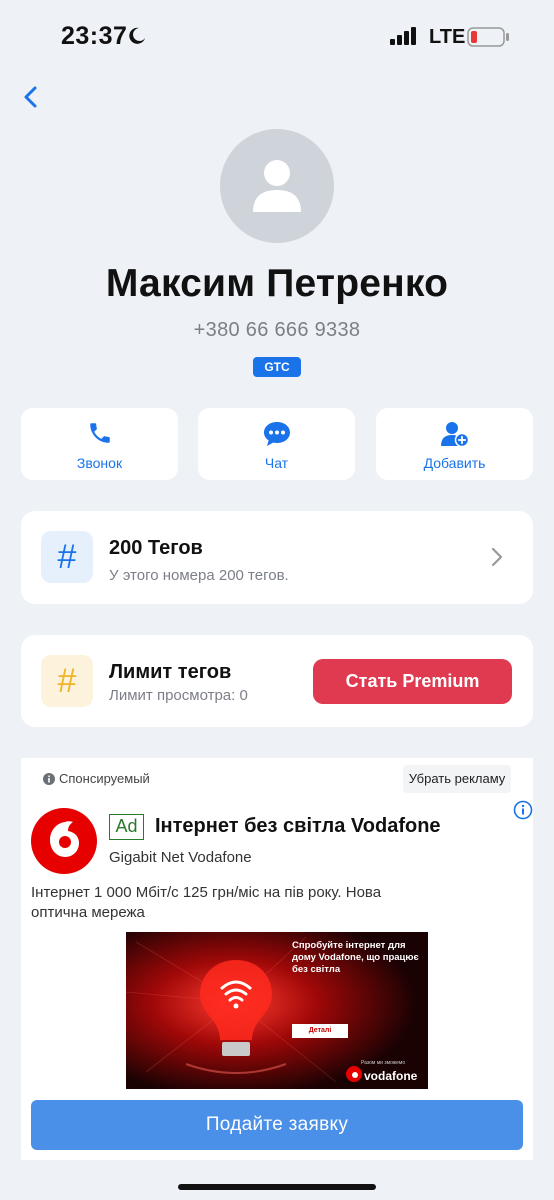 The height and width of the screenshot is (1200, 554). Describe the element at coordinates (170, 672) in the screenshot. I see `limit-title: Лимит тегов` at that location.